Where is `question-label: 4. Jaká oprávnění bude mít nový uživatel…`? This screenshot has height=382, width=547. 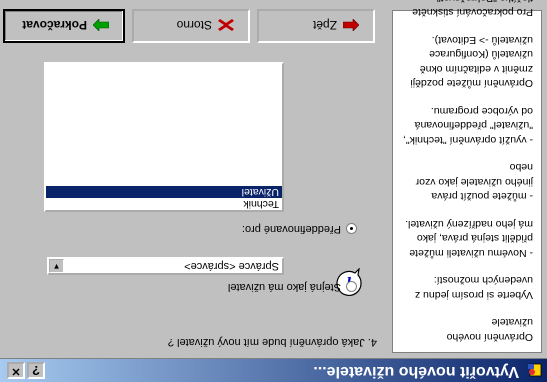 question-label: 4. Jaká oprávnění bude mít nový uživatel… is located at coordinates (272, 342).